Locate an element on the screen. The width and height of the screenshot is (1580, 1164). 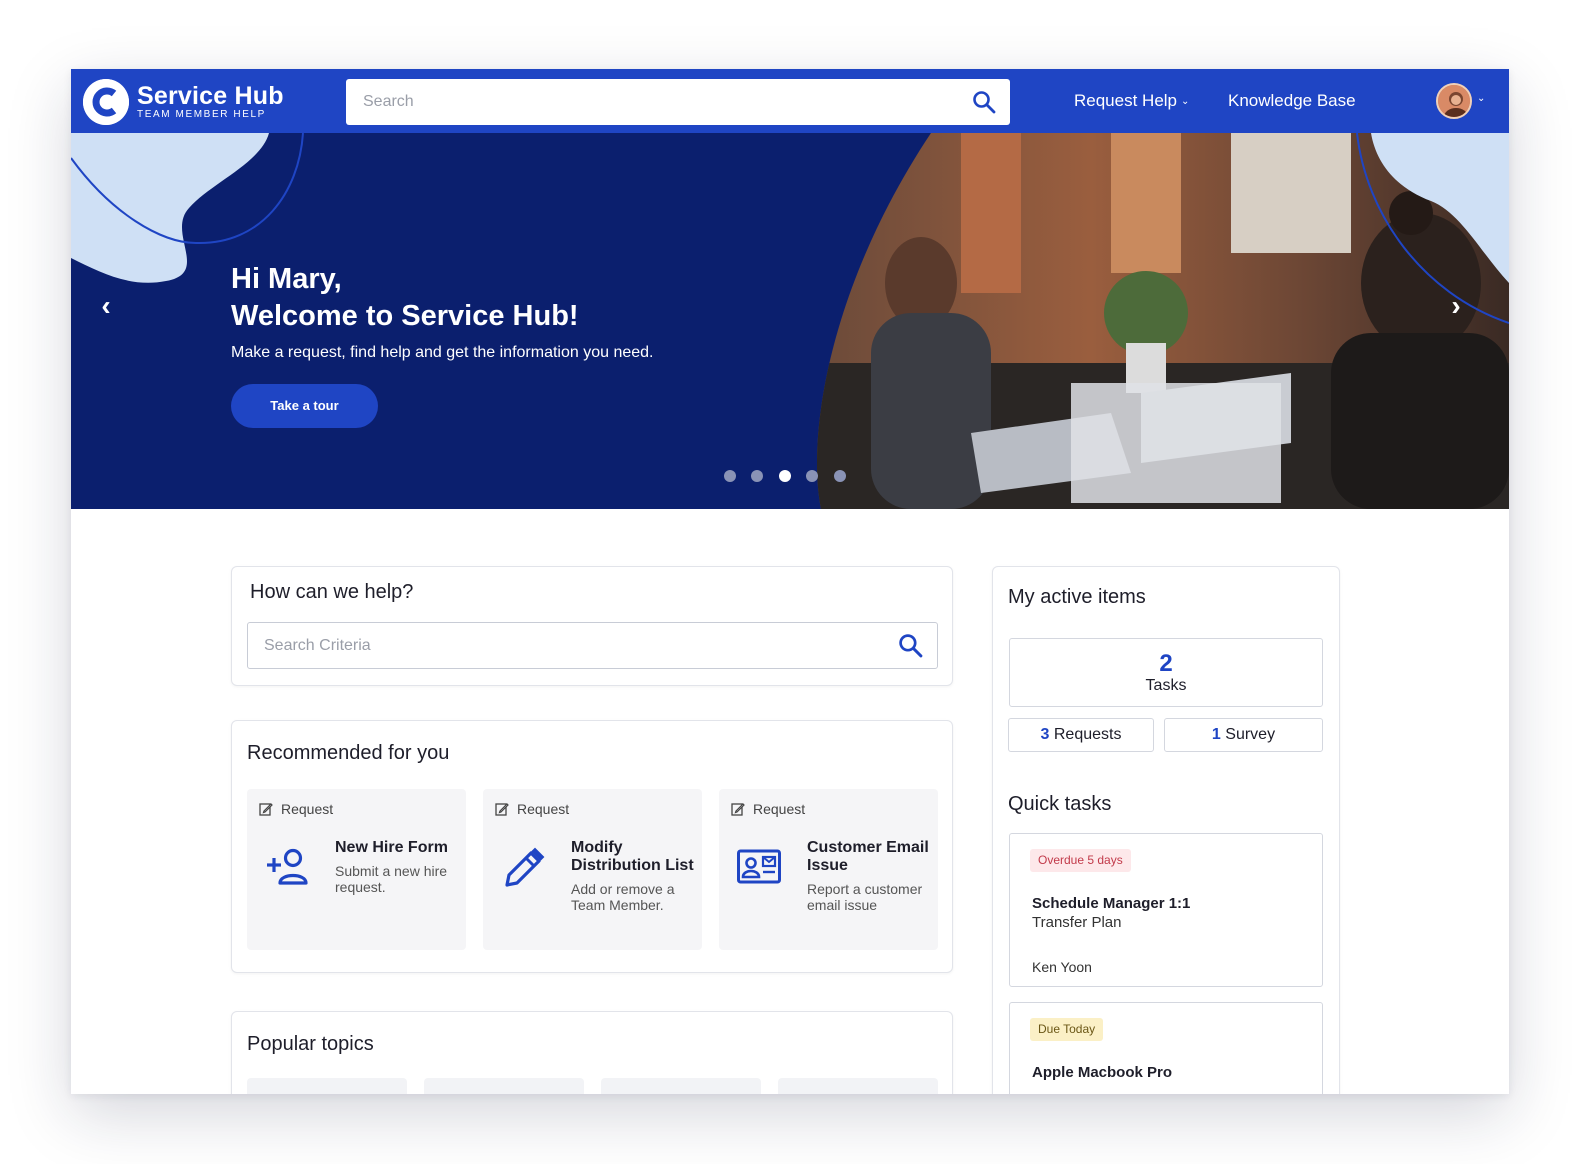
quick-task-item: Due Today Apple Macbook Pro is located at coordinates (1166, 1048).